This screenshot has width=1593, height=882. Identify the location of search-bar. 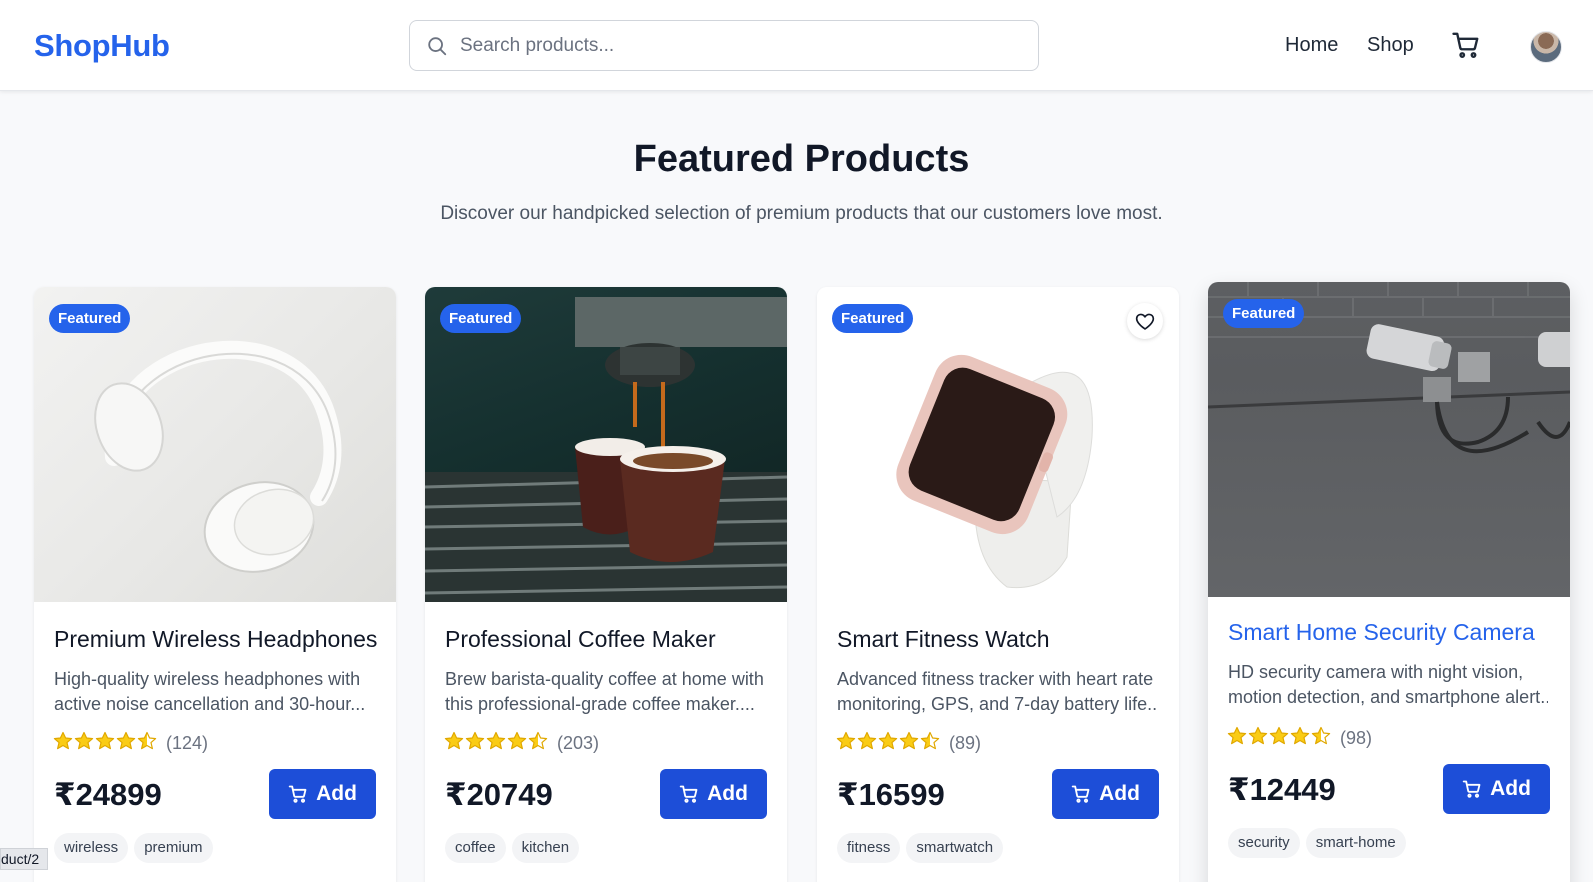
(724, 45).